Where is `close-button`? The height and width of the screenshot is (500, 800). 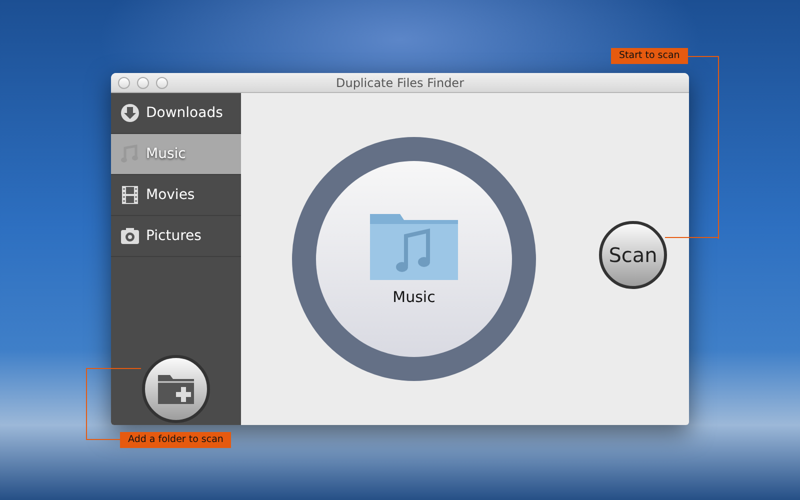
close-button is located at coordinates (124, 83).